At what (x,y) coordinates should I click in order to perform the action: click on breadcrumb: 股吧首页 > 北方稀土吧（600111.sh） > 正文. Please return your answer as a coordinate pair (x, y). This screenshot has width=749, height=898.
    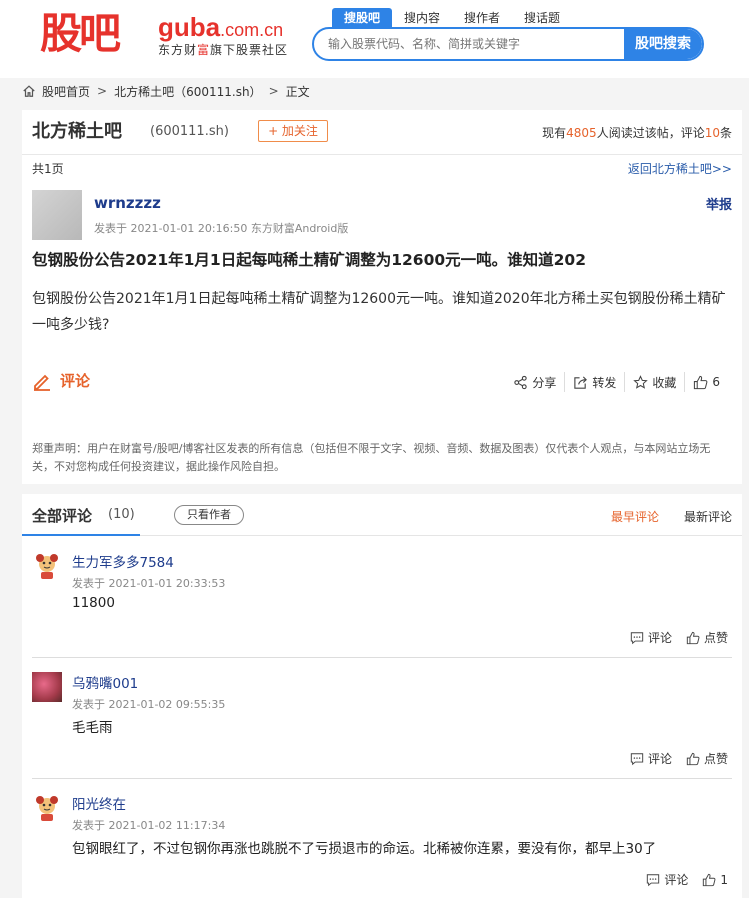
    Looking at the image, I should click on (166, 91).